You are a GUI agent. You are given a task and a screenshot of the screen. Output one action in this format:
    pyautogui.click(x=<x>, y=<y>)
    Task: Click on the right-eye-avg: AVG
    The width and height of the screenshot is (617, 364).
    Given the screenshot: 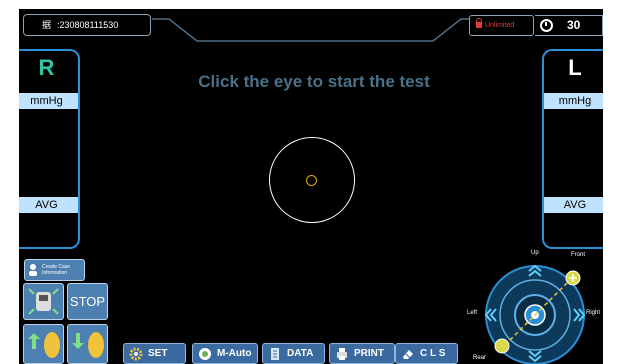 What is the action you would take?
    pyautogui.click(x=48, y=205)
    